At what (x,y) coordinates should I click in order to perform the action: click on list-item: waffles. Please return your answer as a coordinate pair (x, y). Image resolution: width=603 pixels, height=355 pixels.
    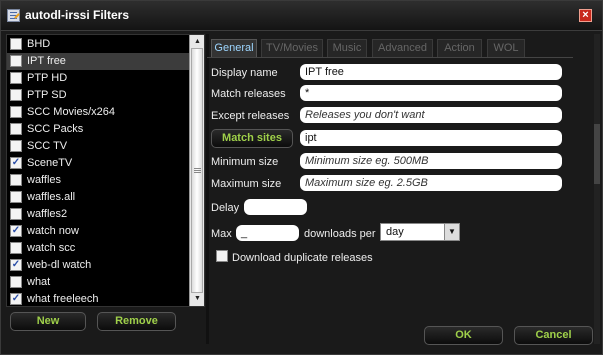
    Looking at the image, I should click on (98, 180).